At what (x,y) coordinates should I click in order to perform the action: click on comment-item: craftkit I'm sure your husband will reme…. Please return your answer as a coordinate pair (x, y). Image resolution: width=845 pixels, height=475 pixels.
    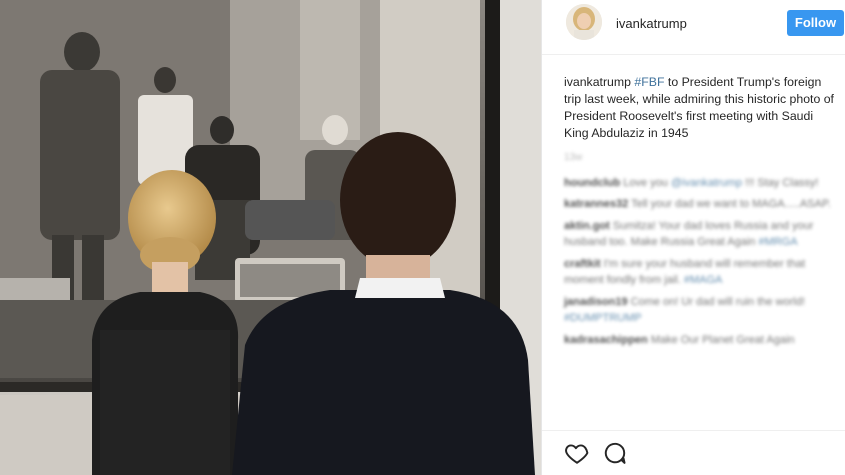
    Looking at the image, I should click on (699, 272).